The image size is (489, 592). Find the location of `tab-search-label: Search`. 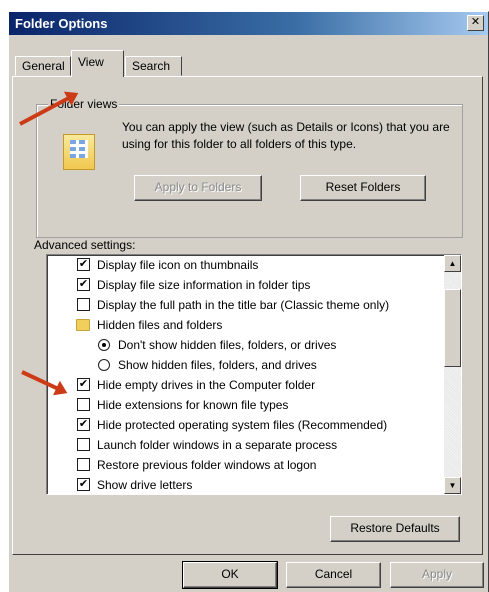

tab-search-label: Search is located at coordinates (151, 66).